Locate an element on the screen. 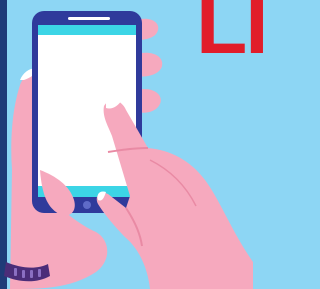 The height and width of the screenshot is (289, 320). screen-top-bar is located at coordinates (87, 30).